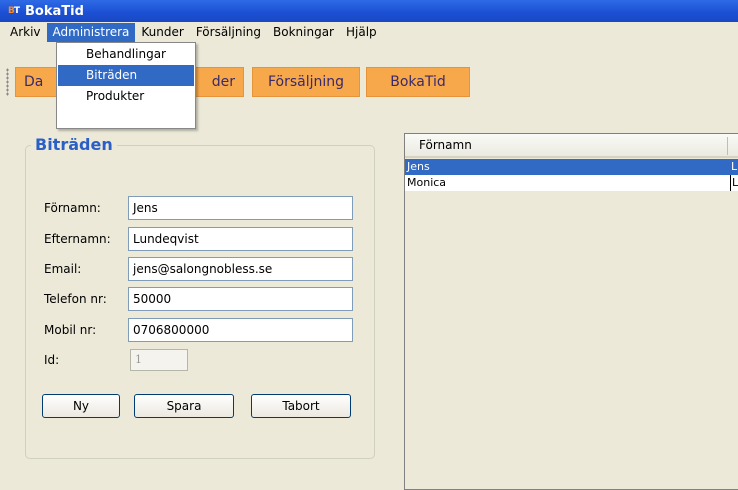  Describe the element at coordinates (240, 239) in the screenshot. I see `input-efternamn: Lundeqvist` at that location.